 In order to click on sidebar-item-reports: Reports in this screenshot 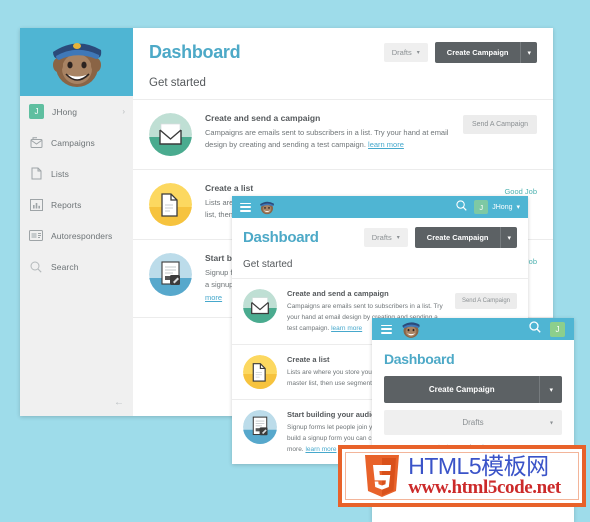, I will do `click(76, 204)`.